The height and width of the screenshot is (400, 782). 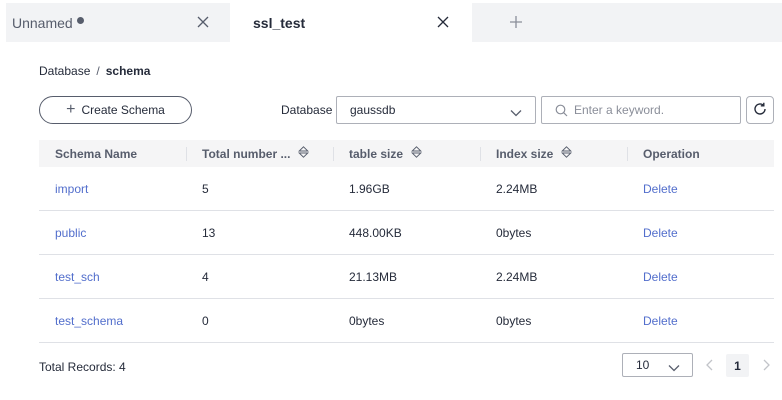 I want to click on table-row: import 5 1.96GB 2.24MB Delete, so click(x=406, y=189).